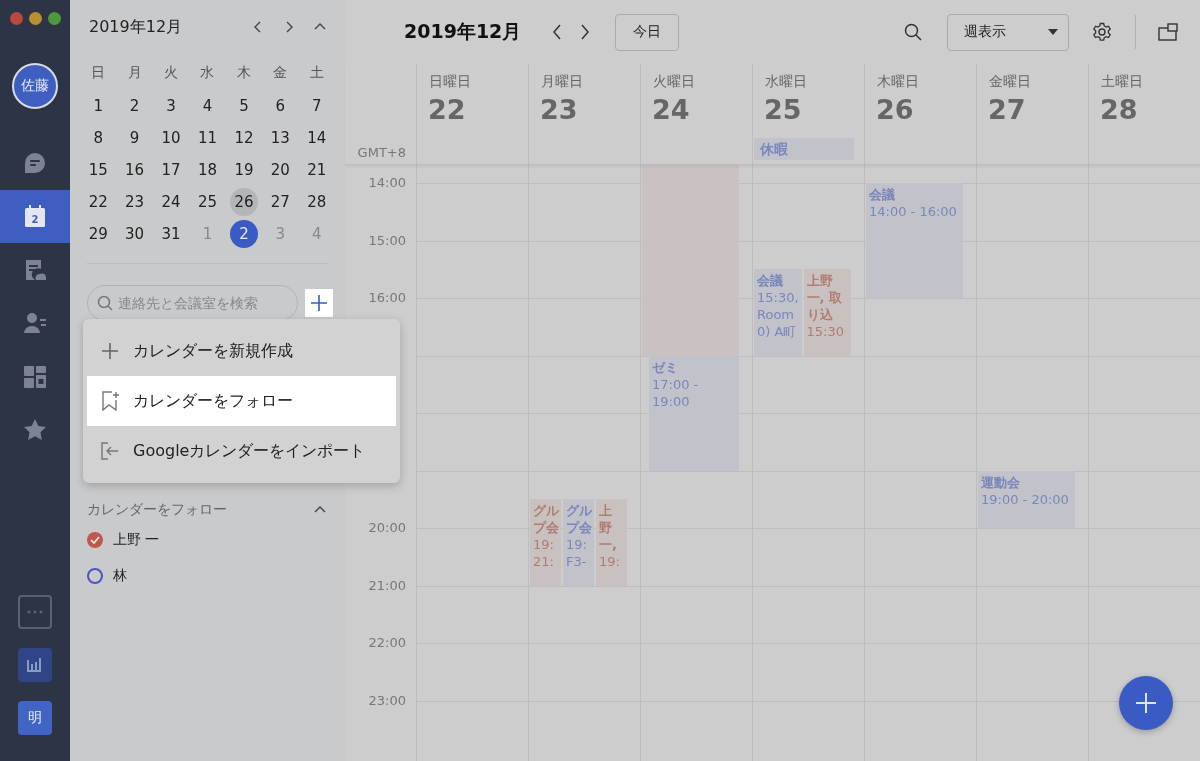  I want to click on weekday-label: 火, so click(171, 72).